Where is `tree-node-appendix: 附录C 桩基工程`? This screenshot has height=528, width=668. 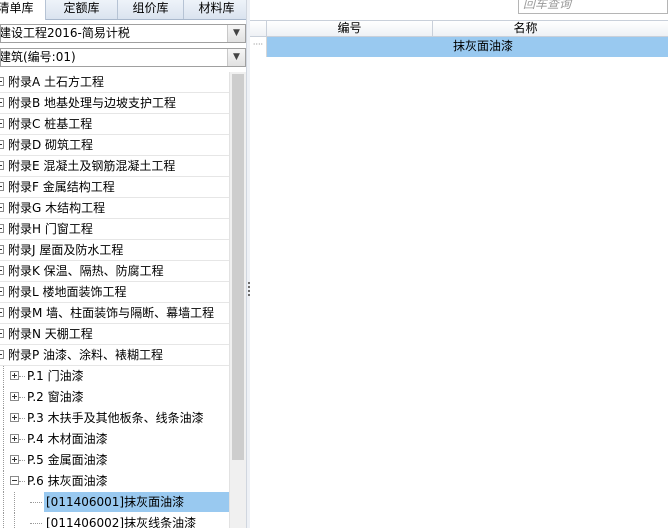 tree-node-appendix: 附录C 桩基工程 is located at coordinates (114, 124).